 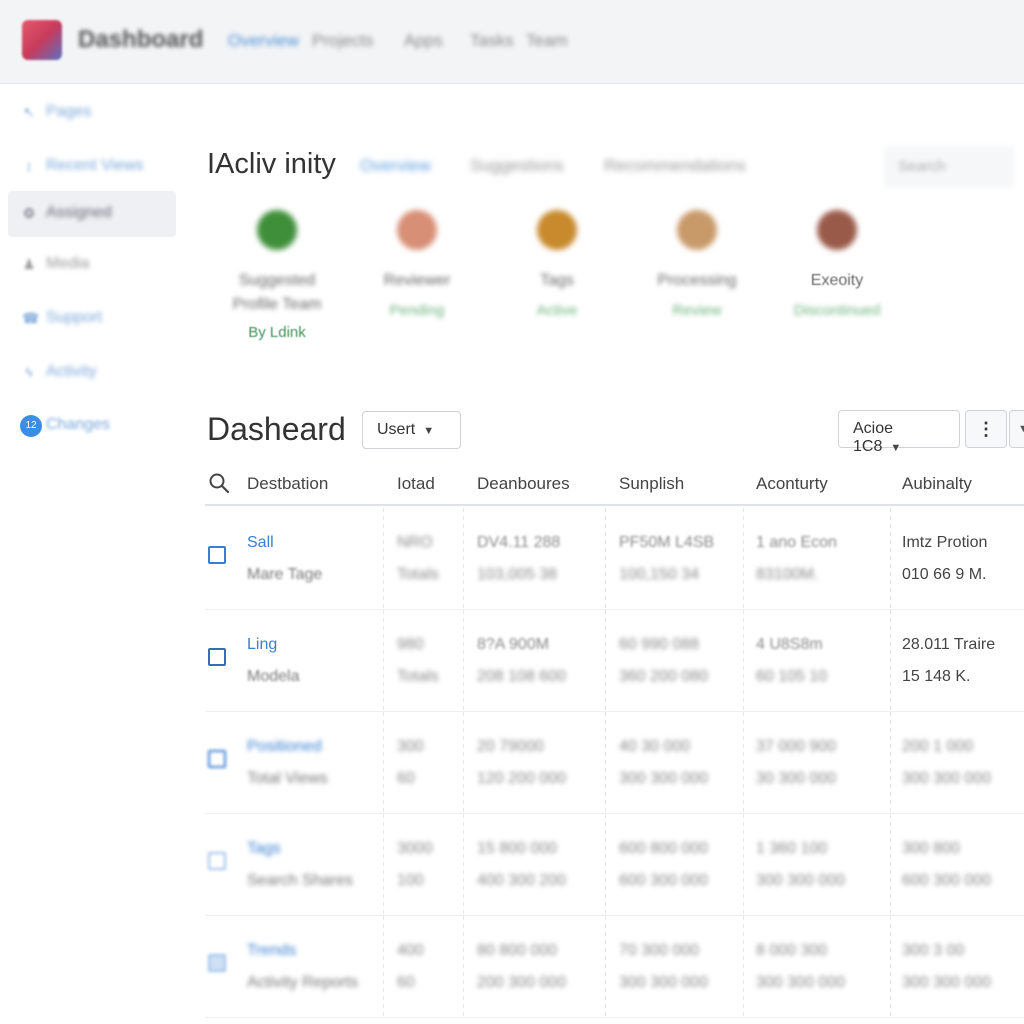 I want to click on card-status: Discontinued, so click(x=837, y=310).